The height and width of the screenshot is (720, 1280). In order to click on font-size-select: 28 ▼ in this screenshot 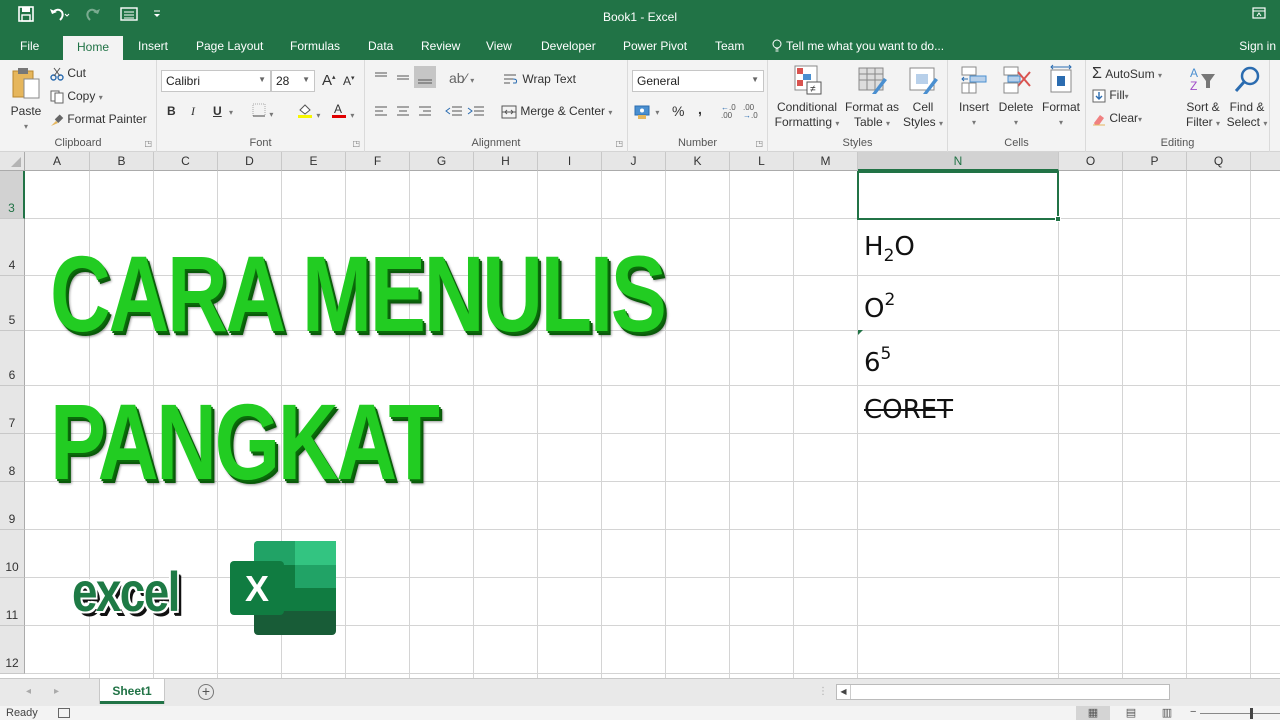, I will do `click(293, 81)`.